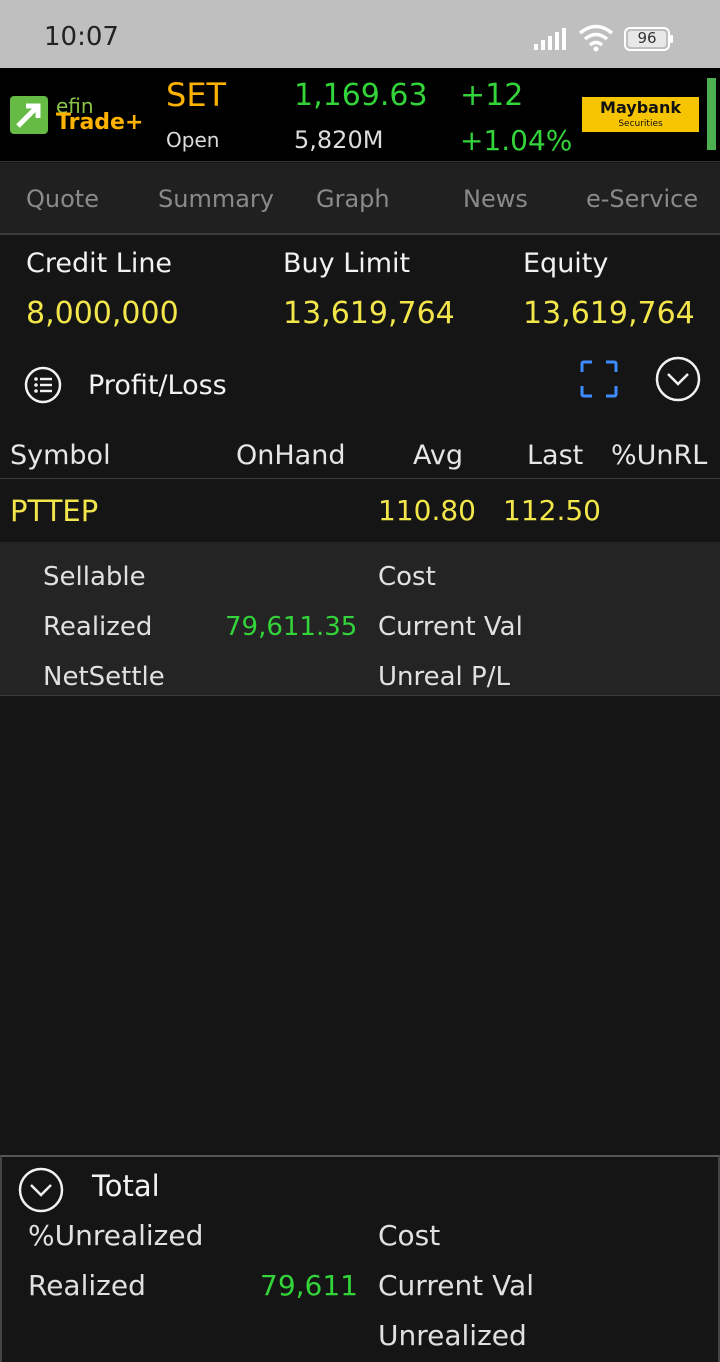  Describe the element at coordinates (347, 263) in the screenshot. I see `buy-limit-label: Buy Limit` at that location.